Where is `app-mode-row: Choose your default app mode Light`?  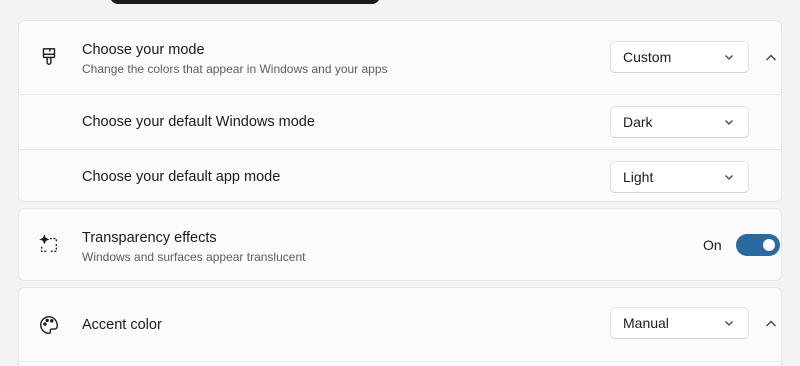 app-mode-row: Choose your default app mode Light is located at coordinates (400, 175).